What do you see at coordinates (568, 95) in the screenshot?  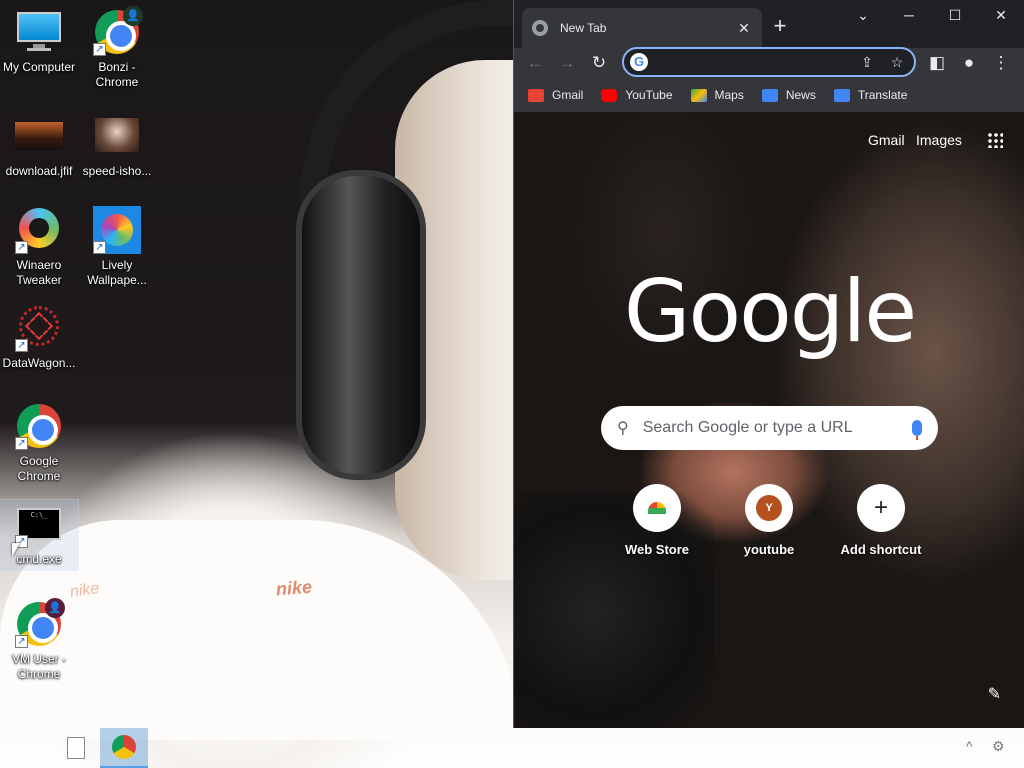 I see `bookmark-label: Gmail` at bounding box center [568, 95].